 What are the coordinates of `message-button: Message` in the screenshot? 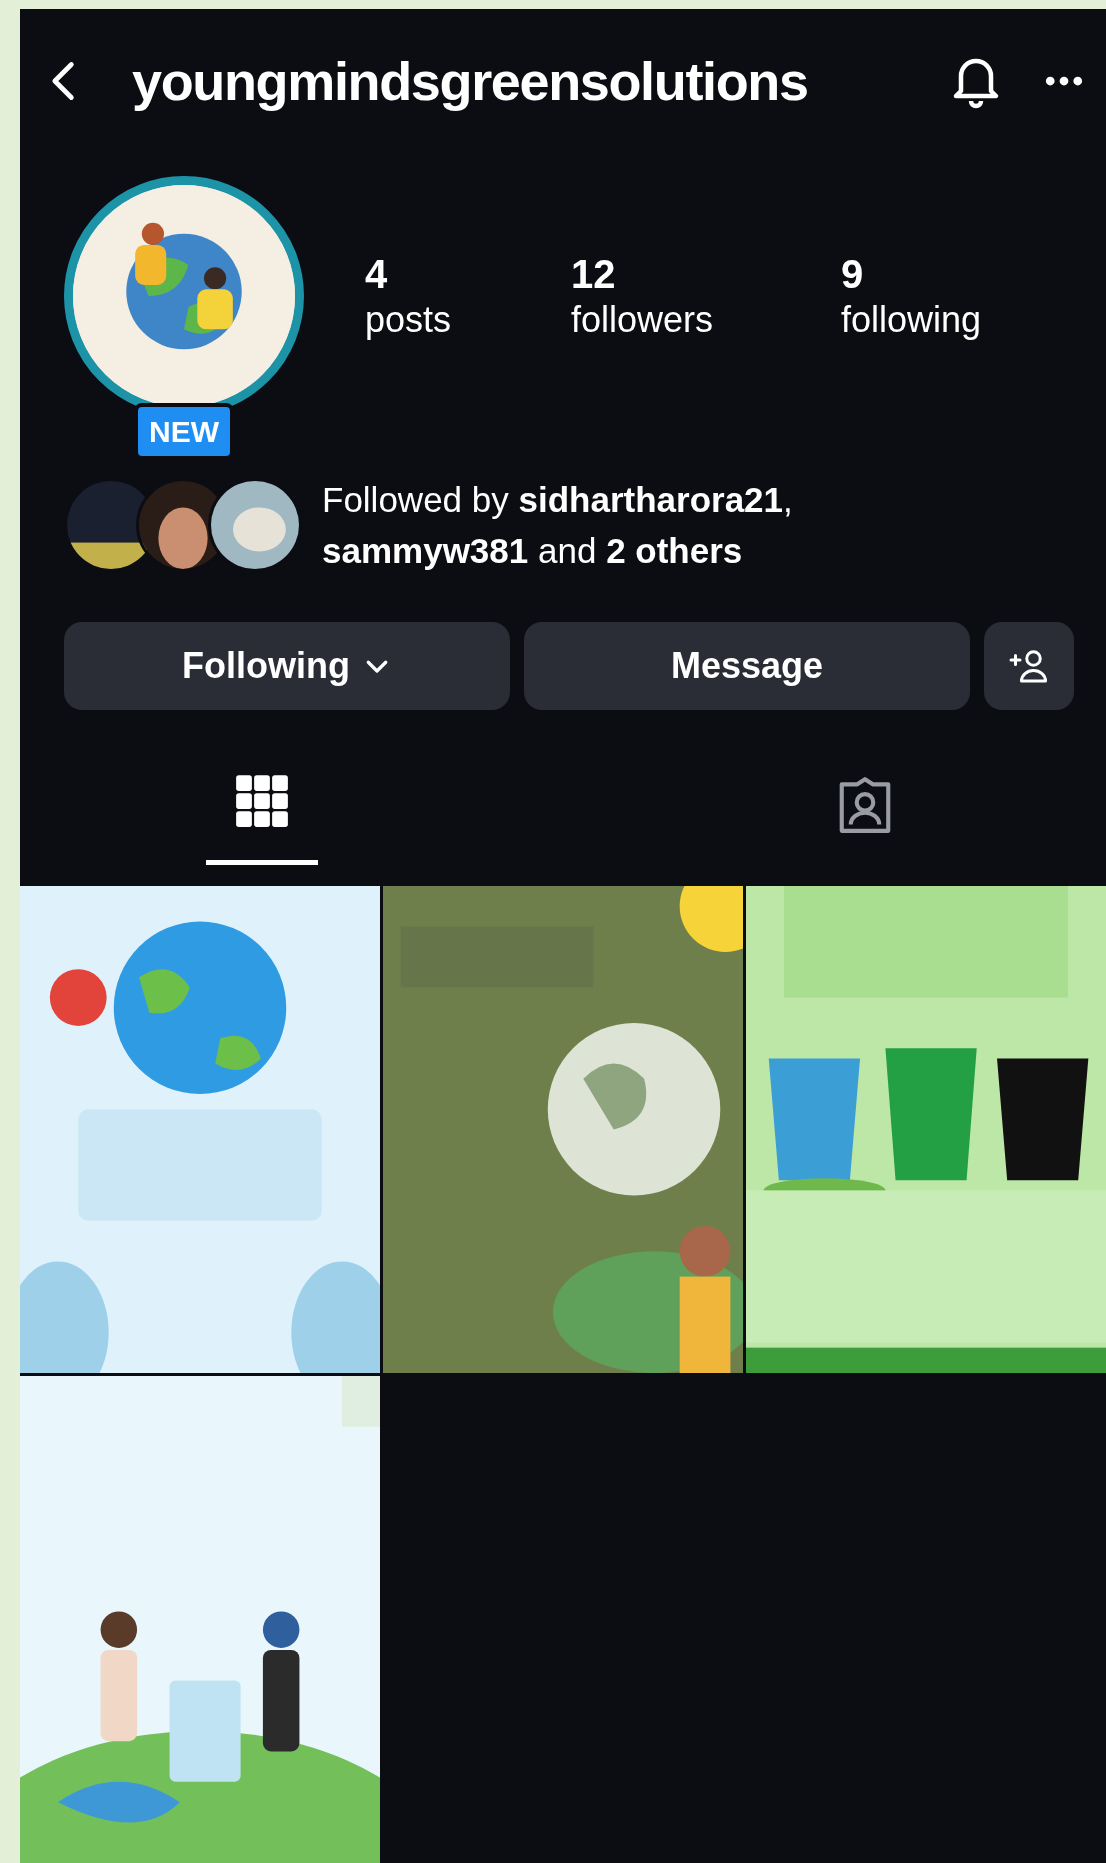 It's located at (747, 666).